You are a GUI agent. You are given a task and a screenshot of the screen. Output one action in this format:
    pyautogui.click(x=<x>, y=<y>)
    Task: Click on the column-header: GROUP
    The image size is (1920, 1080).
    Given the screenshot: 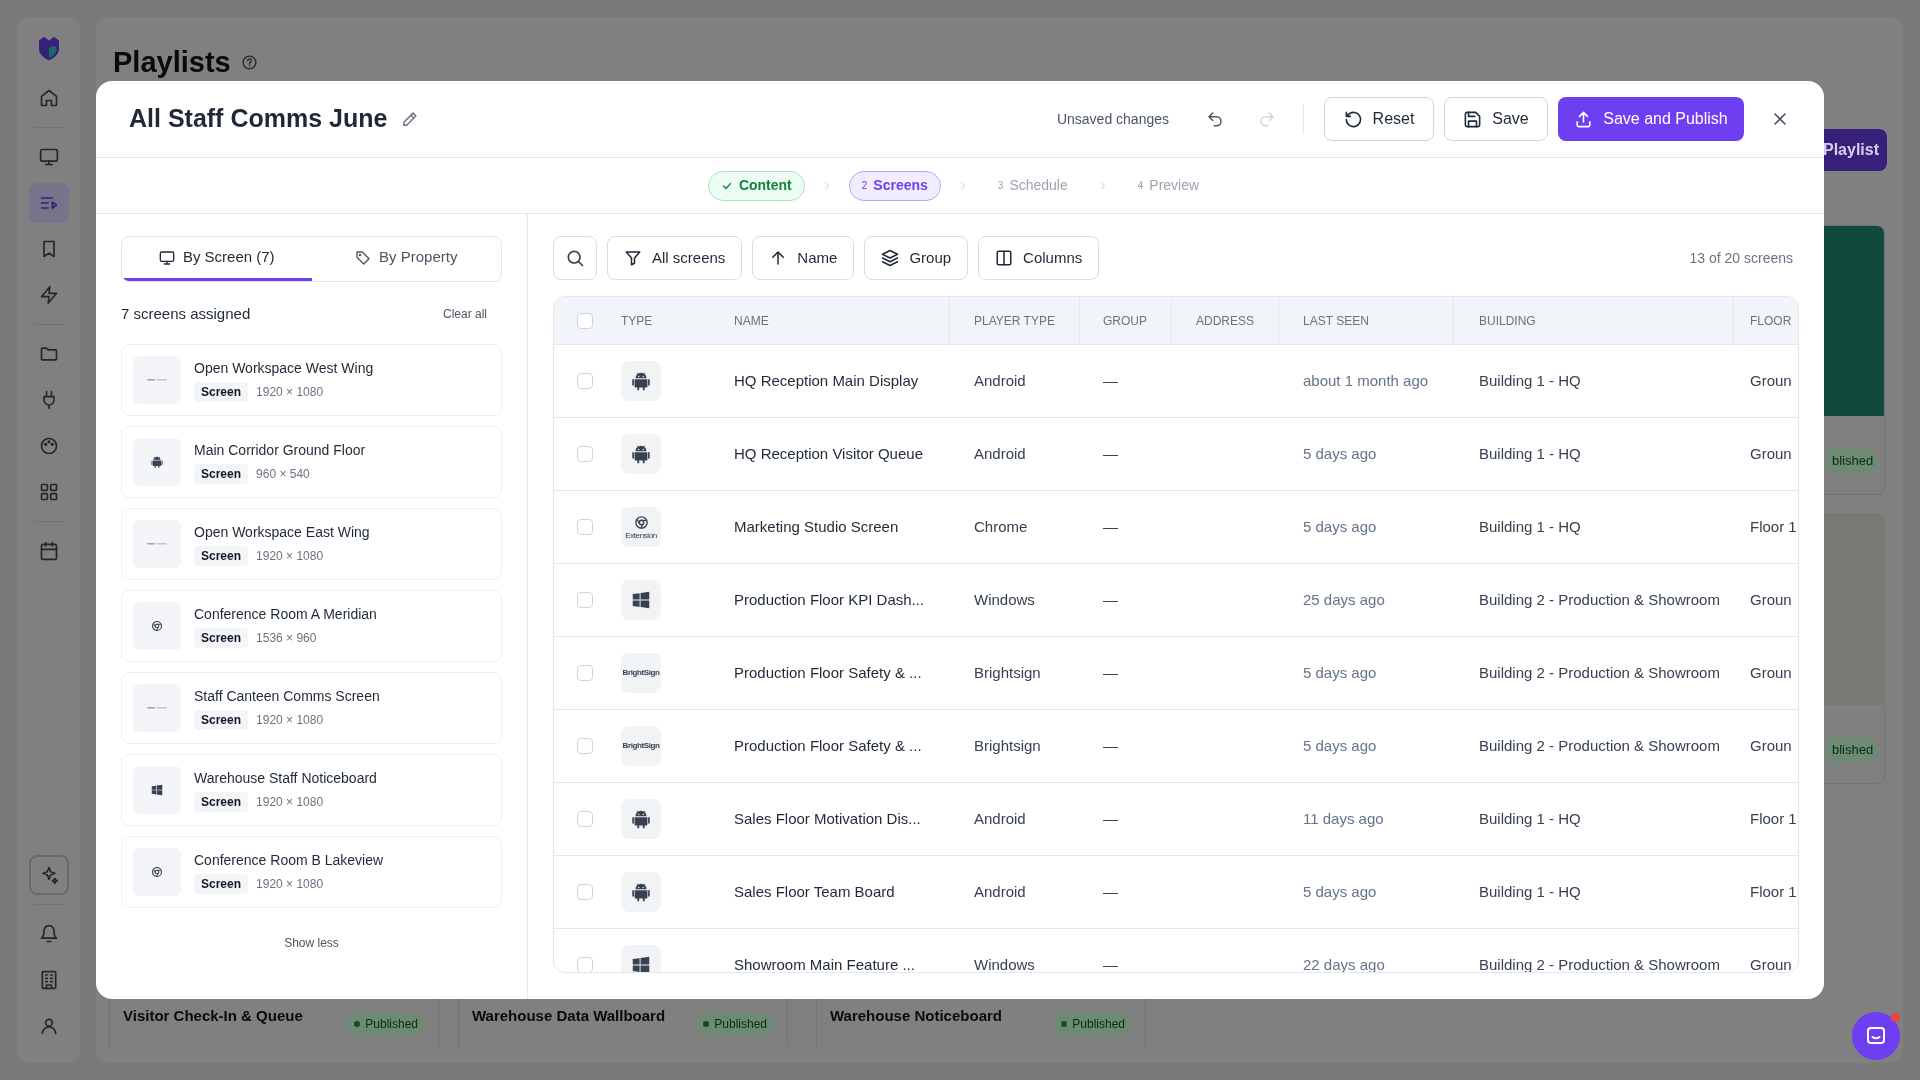 What is the action you would take?
    pyautogui.click(x=1125, y=320)
    